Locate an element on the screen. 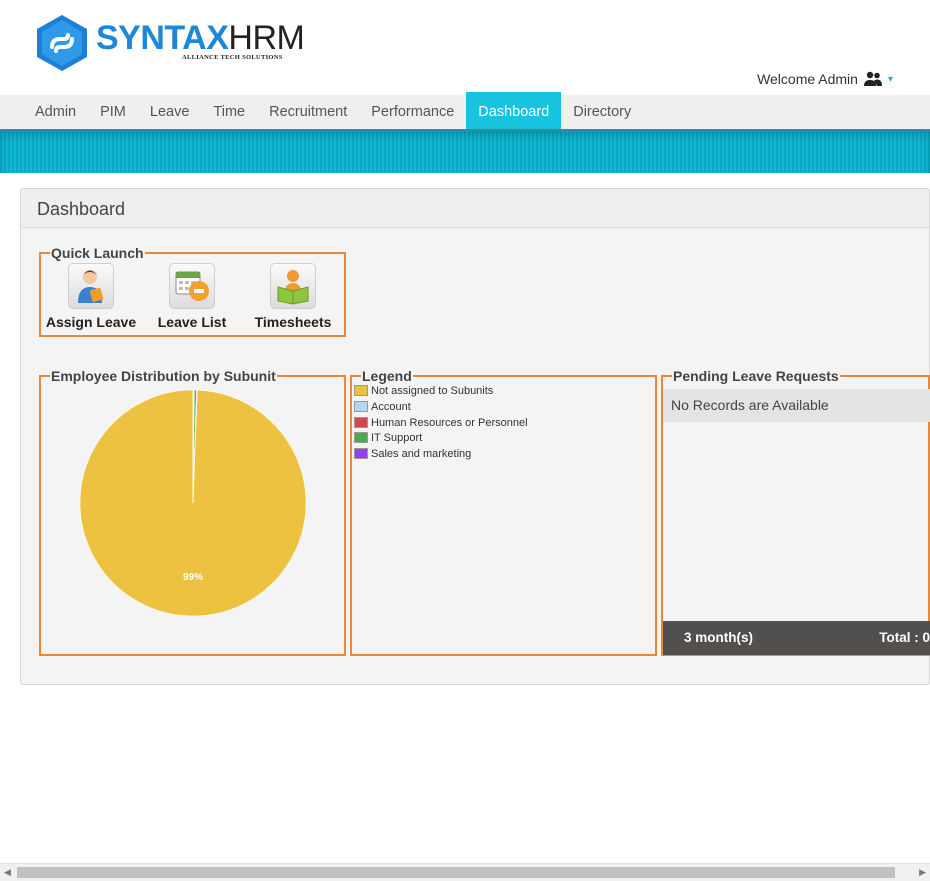 The height and width of the screenshot is (881, 930). legend-item: Account is located at coordinates (382, 406).